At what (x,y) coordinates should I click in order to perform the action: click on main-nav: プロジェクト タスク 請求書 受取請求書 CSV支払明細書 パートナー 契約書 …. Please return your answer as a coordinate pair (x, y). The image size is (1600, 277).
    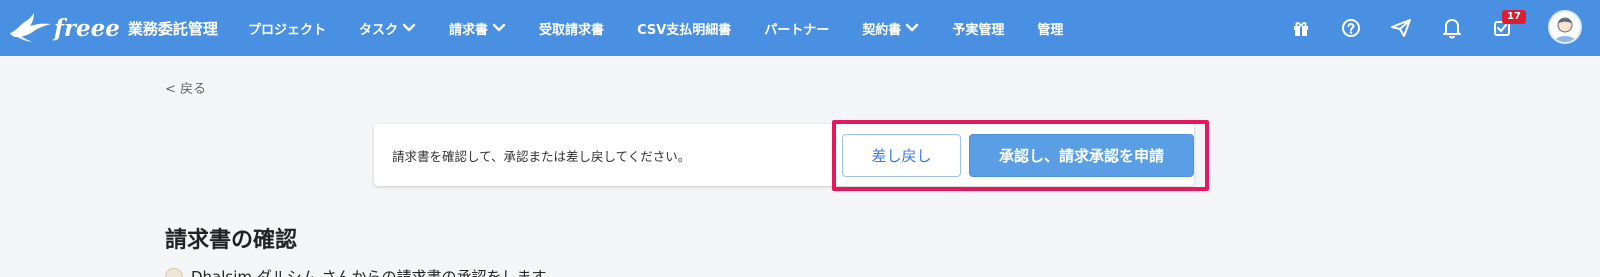
    Looking at the image, I should click on (655, 28).